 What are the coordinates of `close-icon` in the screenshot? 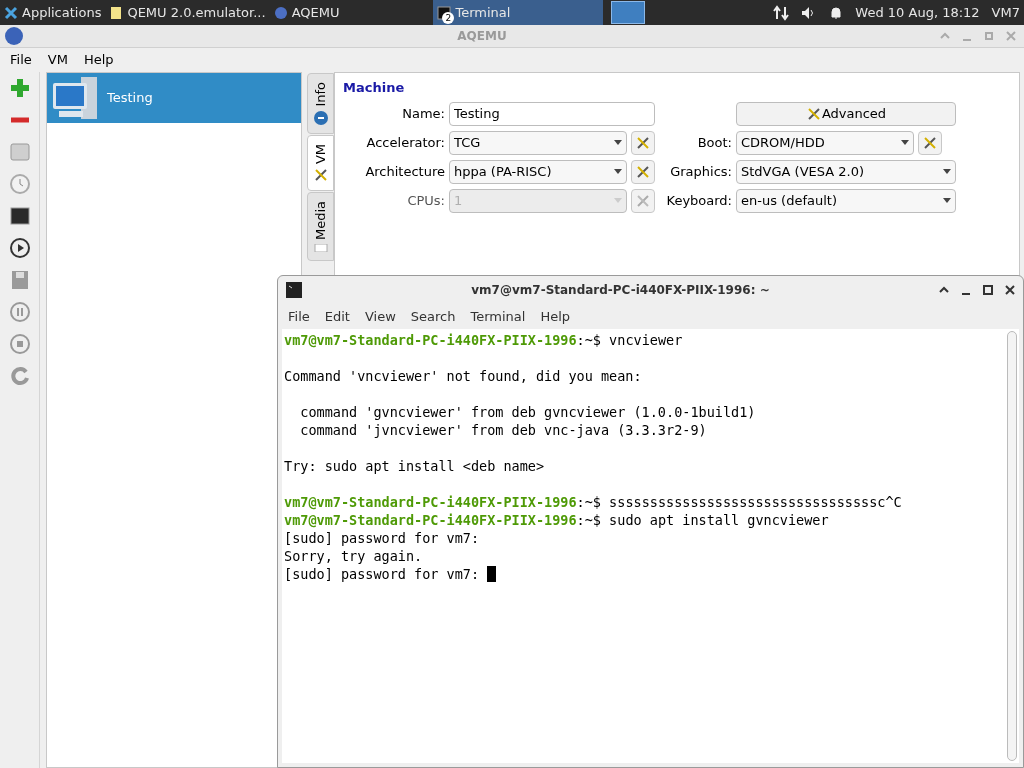 It's located at (1010, 290).